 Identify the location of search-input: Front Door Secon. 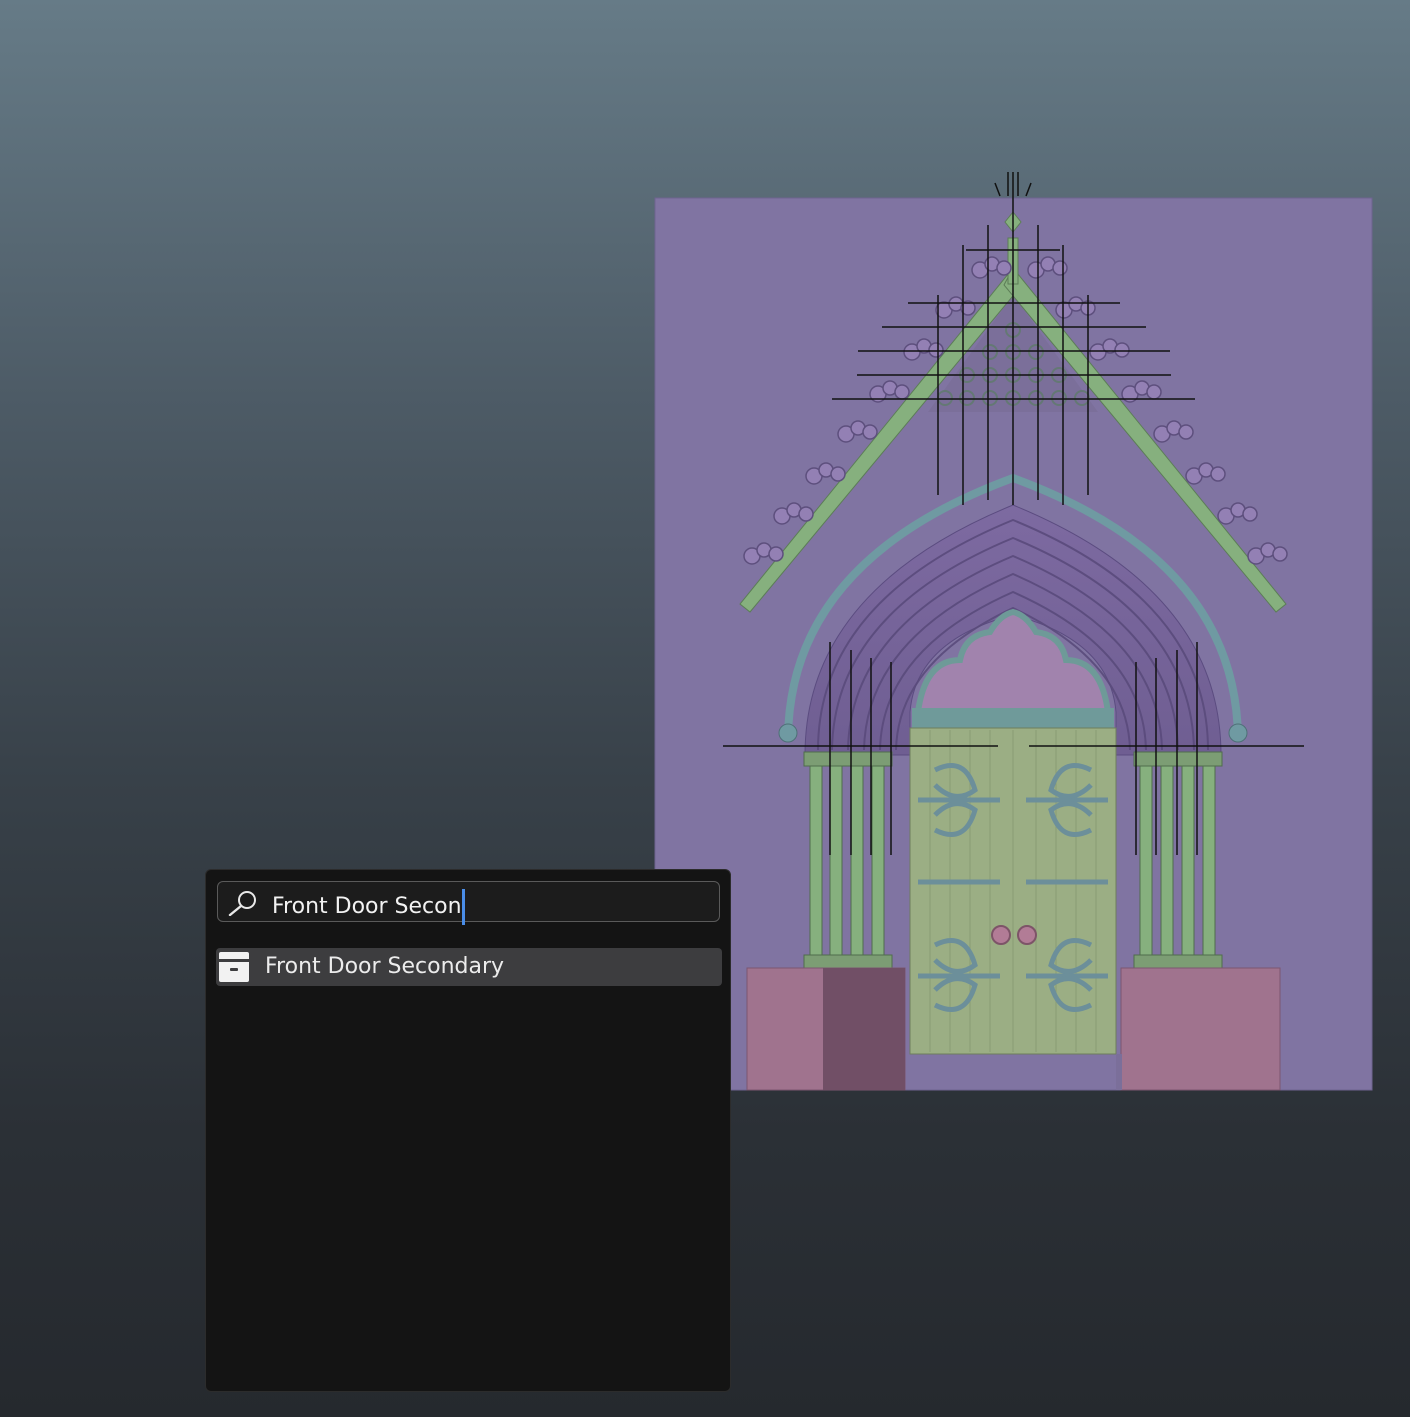
(468, 903).